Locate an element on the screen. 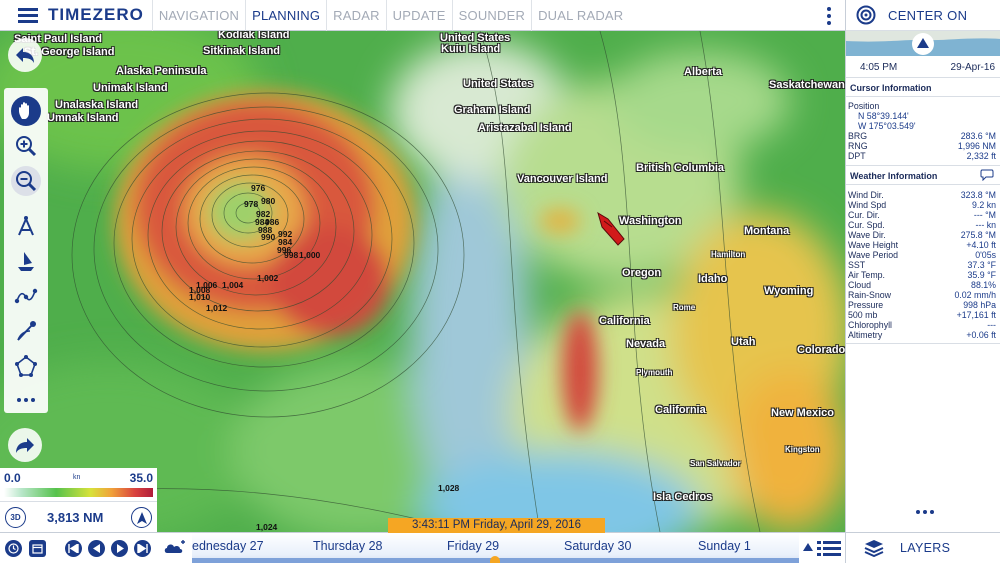  weather-row: Cloud 88.1% is located at coordinates (922, 285).